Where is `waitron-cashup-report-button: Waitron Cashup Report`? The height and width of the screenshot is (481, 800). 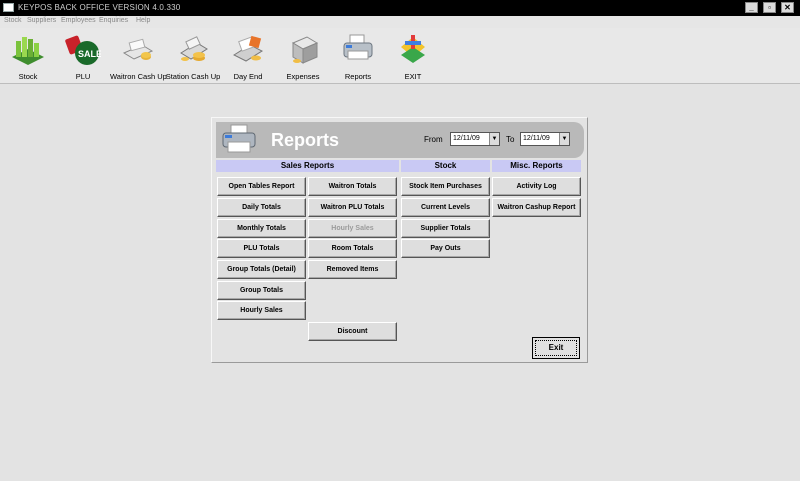
waitron-cashup-report-button: Waitron Cashup Report is located at coordinates (536, 207).